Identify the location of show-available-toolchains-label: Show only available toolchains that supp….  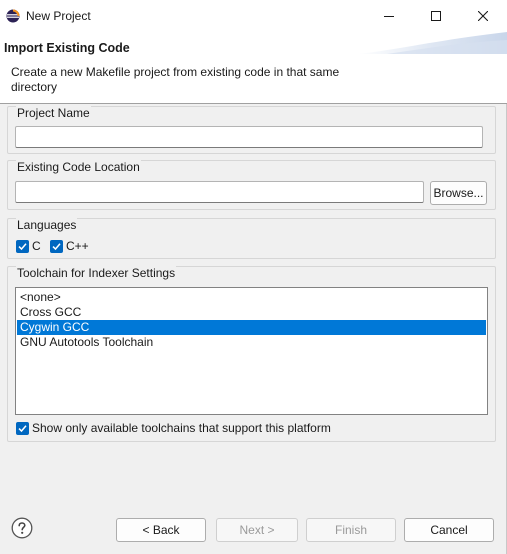
(181, 428).